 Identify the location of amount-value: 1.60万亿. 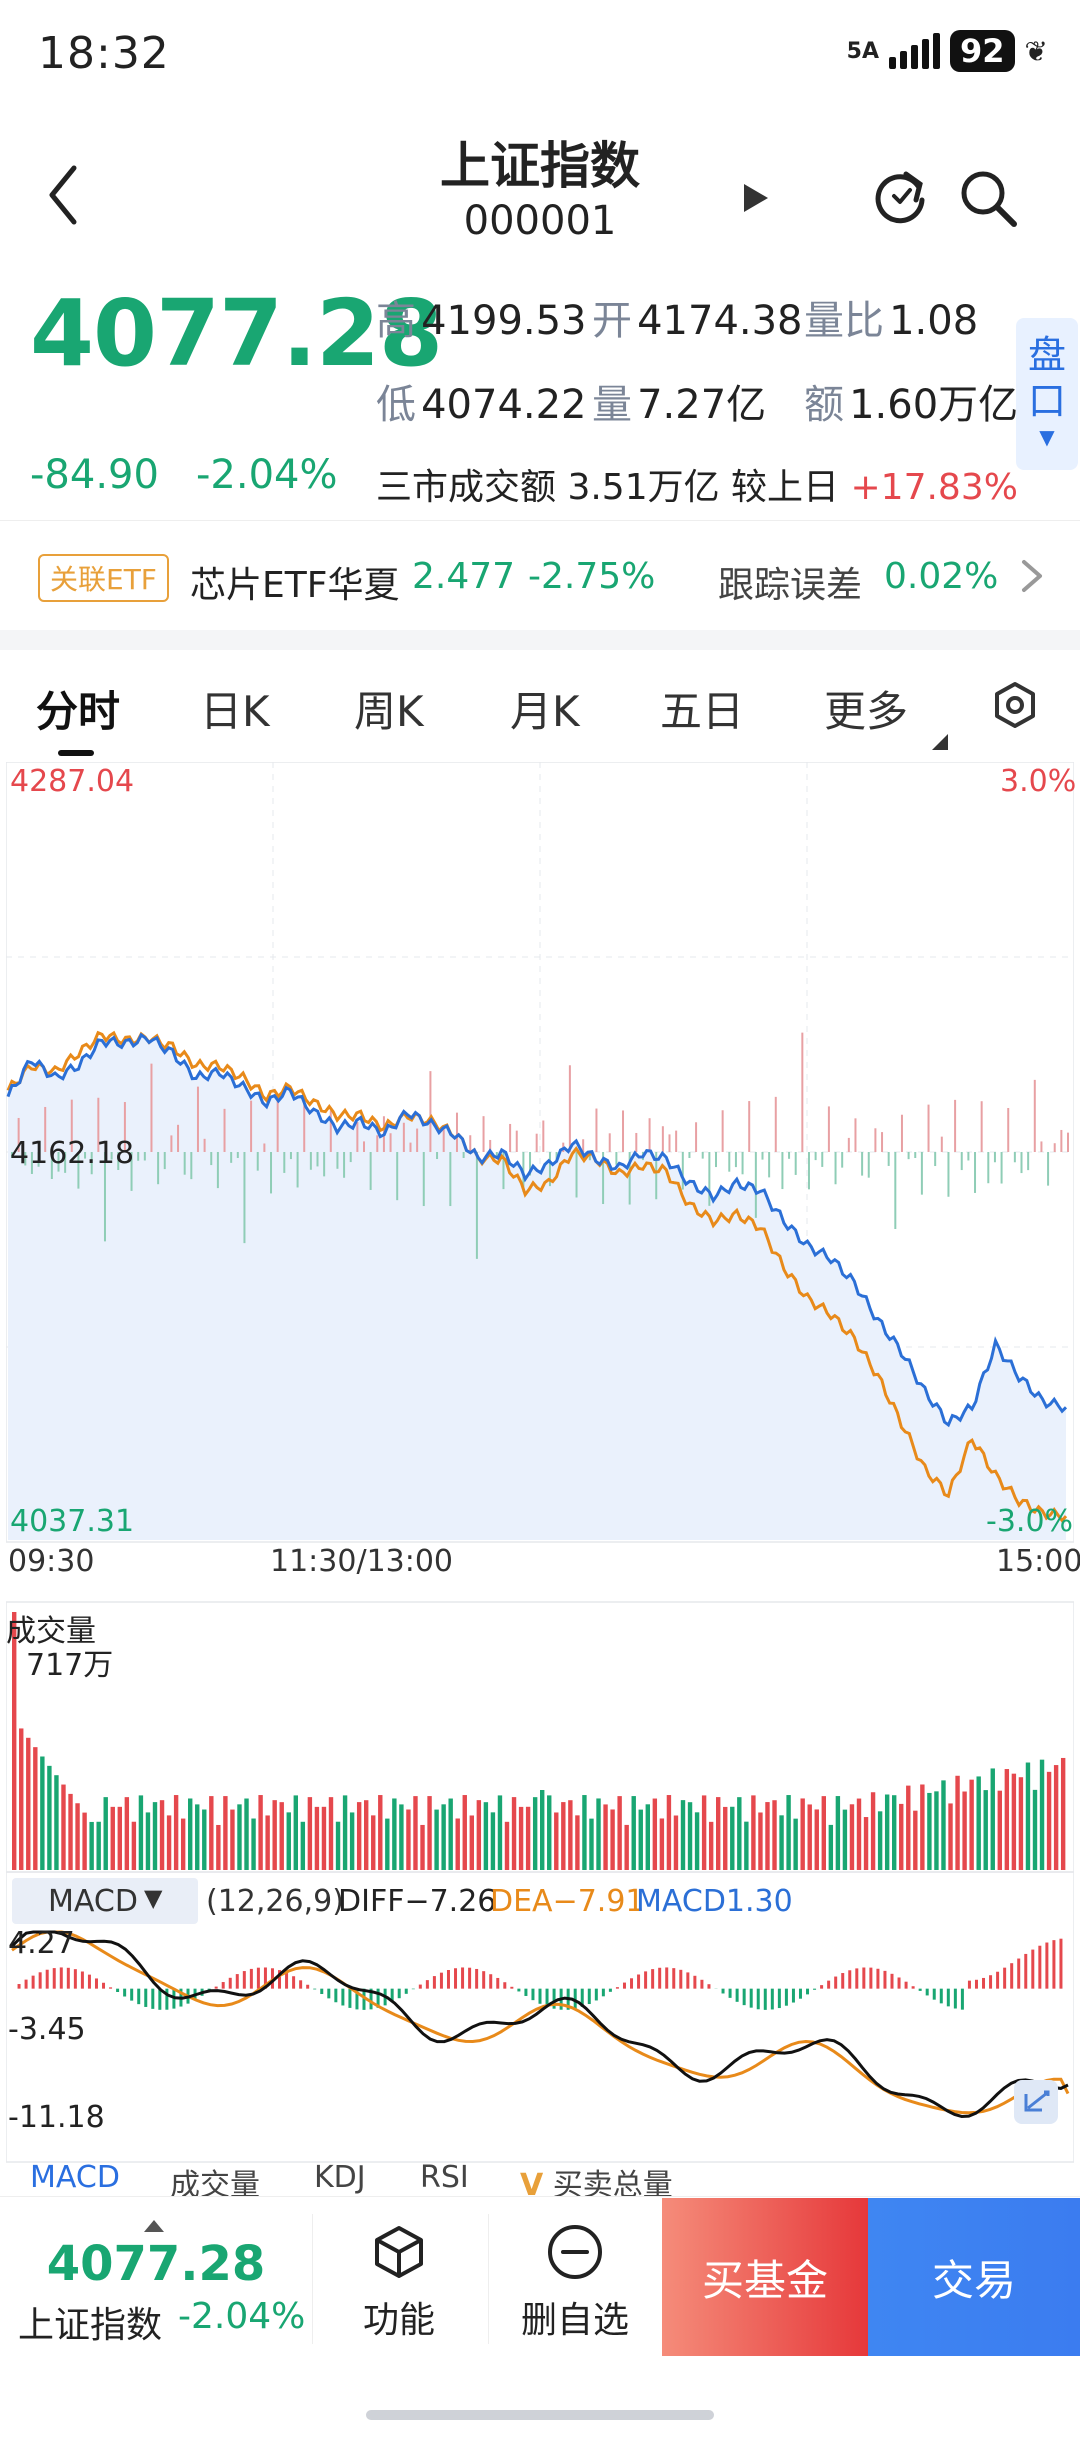
(934, 405).